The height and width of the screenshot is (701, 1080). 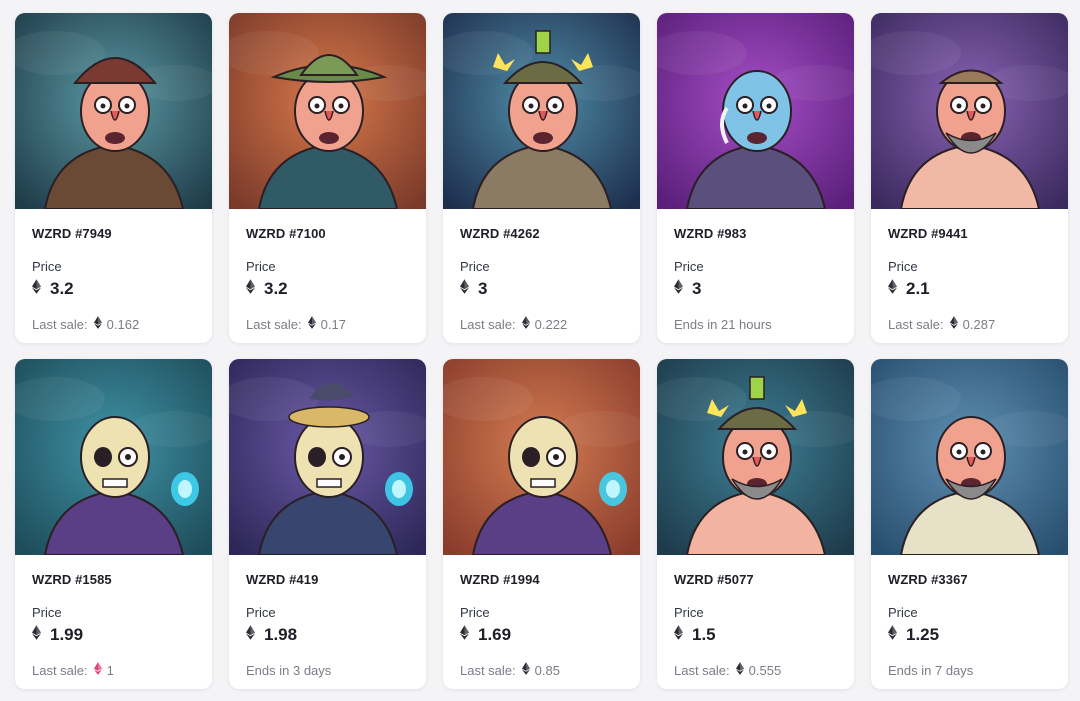 I want to click on nft-card: WZRD #5077 Price 1.5 Last sale: 0.555, so click(x=755, y=524).